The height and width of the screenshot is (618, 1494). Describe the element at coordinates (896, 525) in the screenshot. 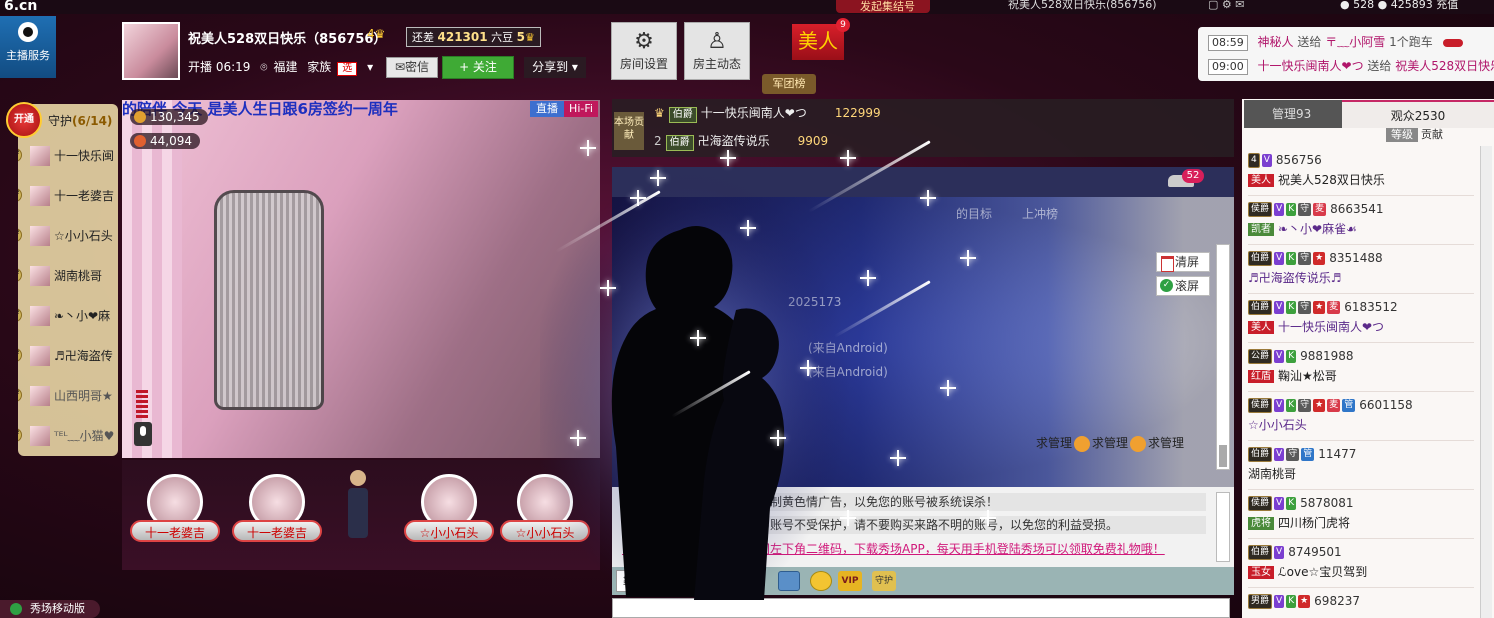

I see `system-text: 【秀场】私下交易账号不受保护，请不要购买来路不明的账号，以免您的利益受损。` at that location.